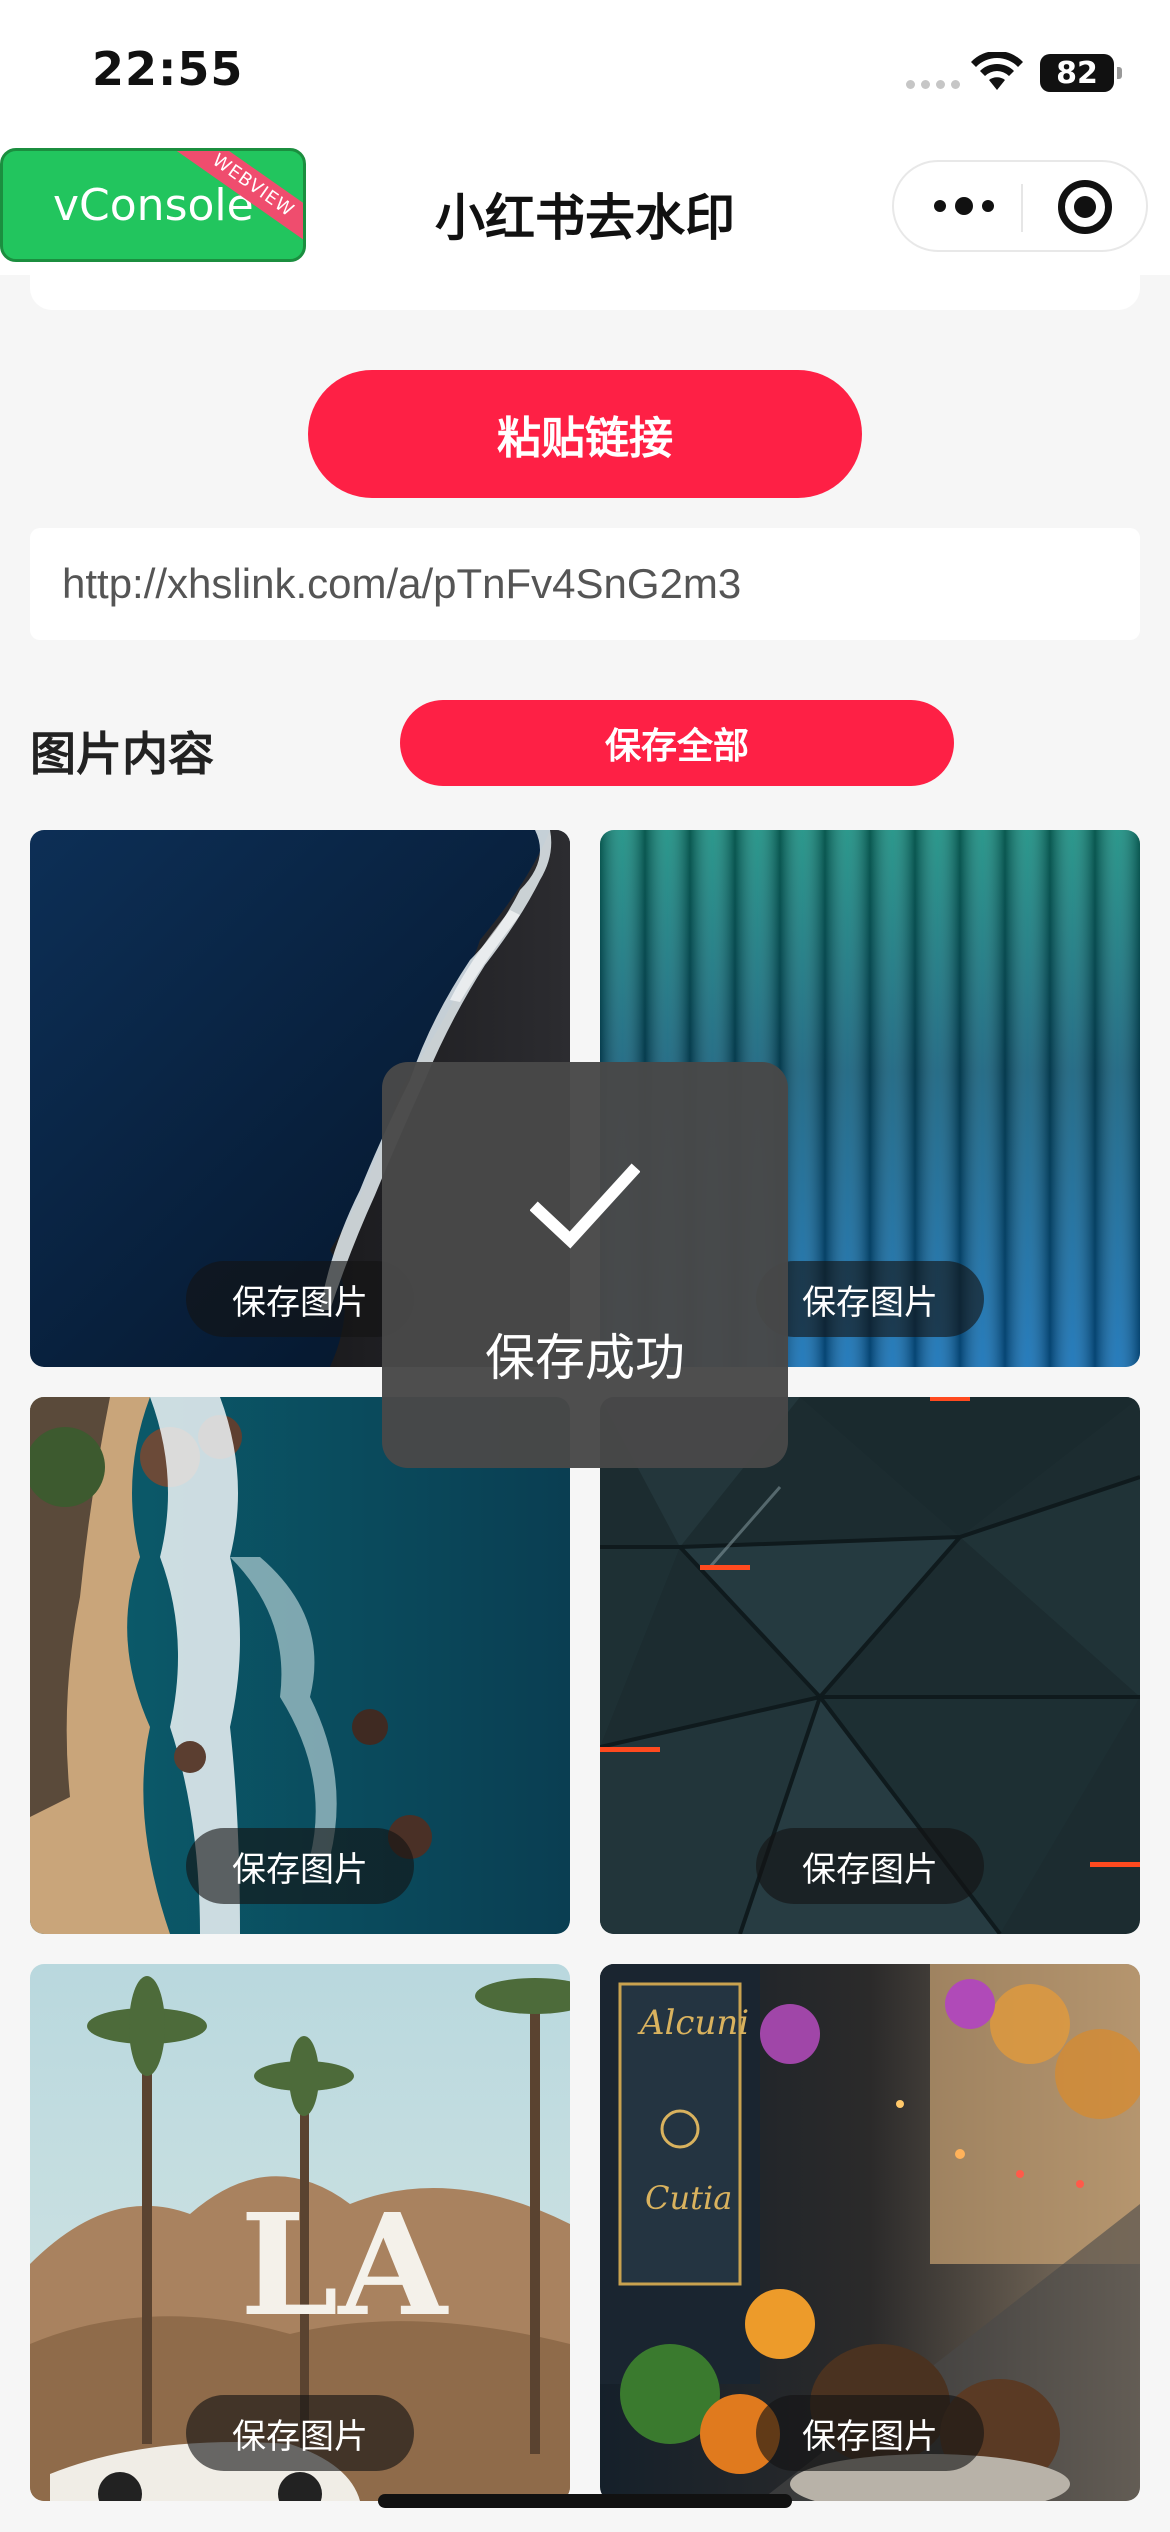 The image size is (1170, 2532). I want to click on cafe-sign-top: Alcuni, so click(693, 2023).